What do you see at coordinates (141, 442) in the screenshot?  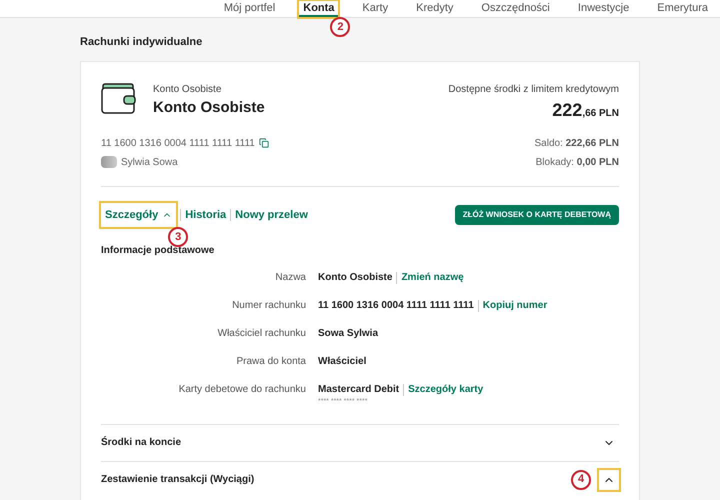 I see `section-title: Środki na koncie` at bounding box center [141, 442].